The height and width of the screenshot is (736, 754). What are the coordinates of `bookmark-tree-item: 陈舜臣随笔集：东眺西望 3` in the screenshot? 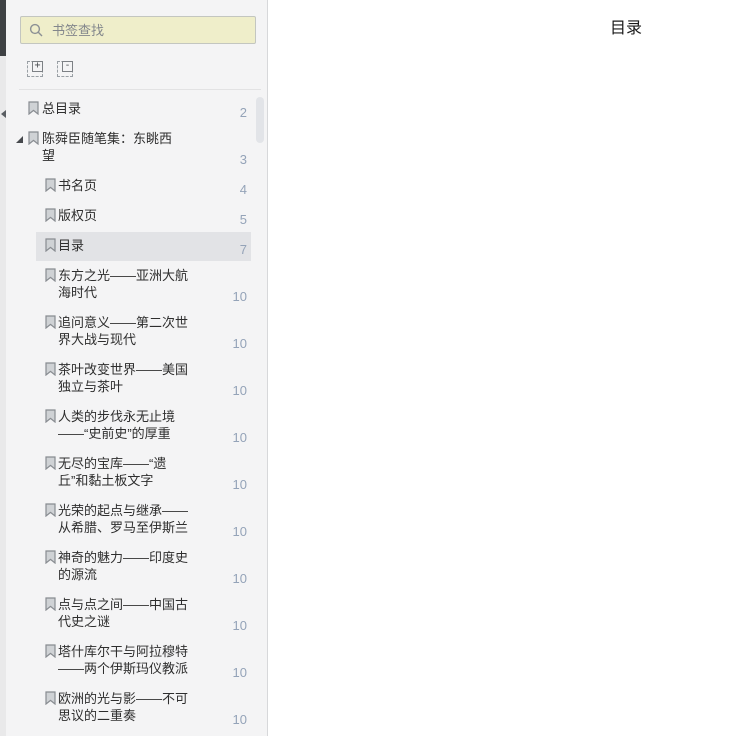 It's located at (136, 148).